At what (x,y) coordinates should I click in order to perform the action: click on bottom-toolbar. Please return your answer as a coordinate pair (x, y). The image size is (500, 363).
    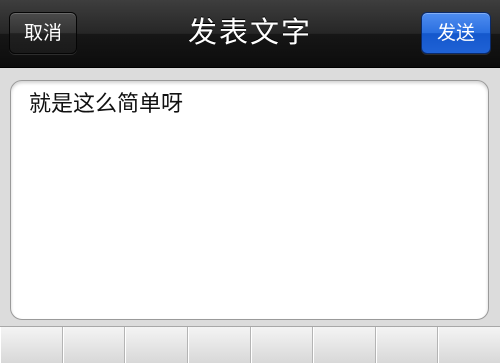
    Looking at the image, I should click on (250, 344).